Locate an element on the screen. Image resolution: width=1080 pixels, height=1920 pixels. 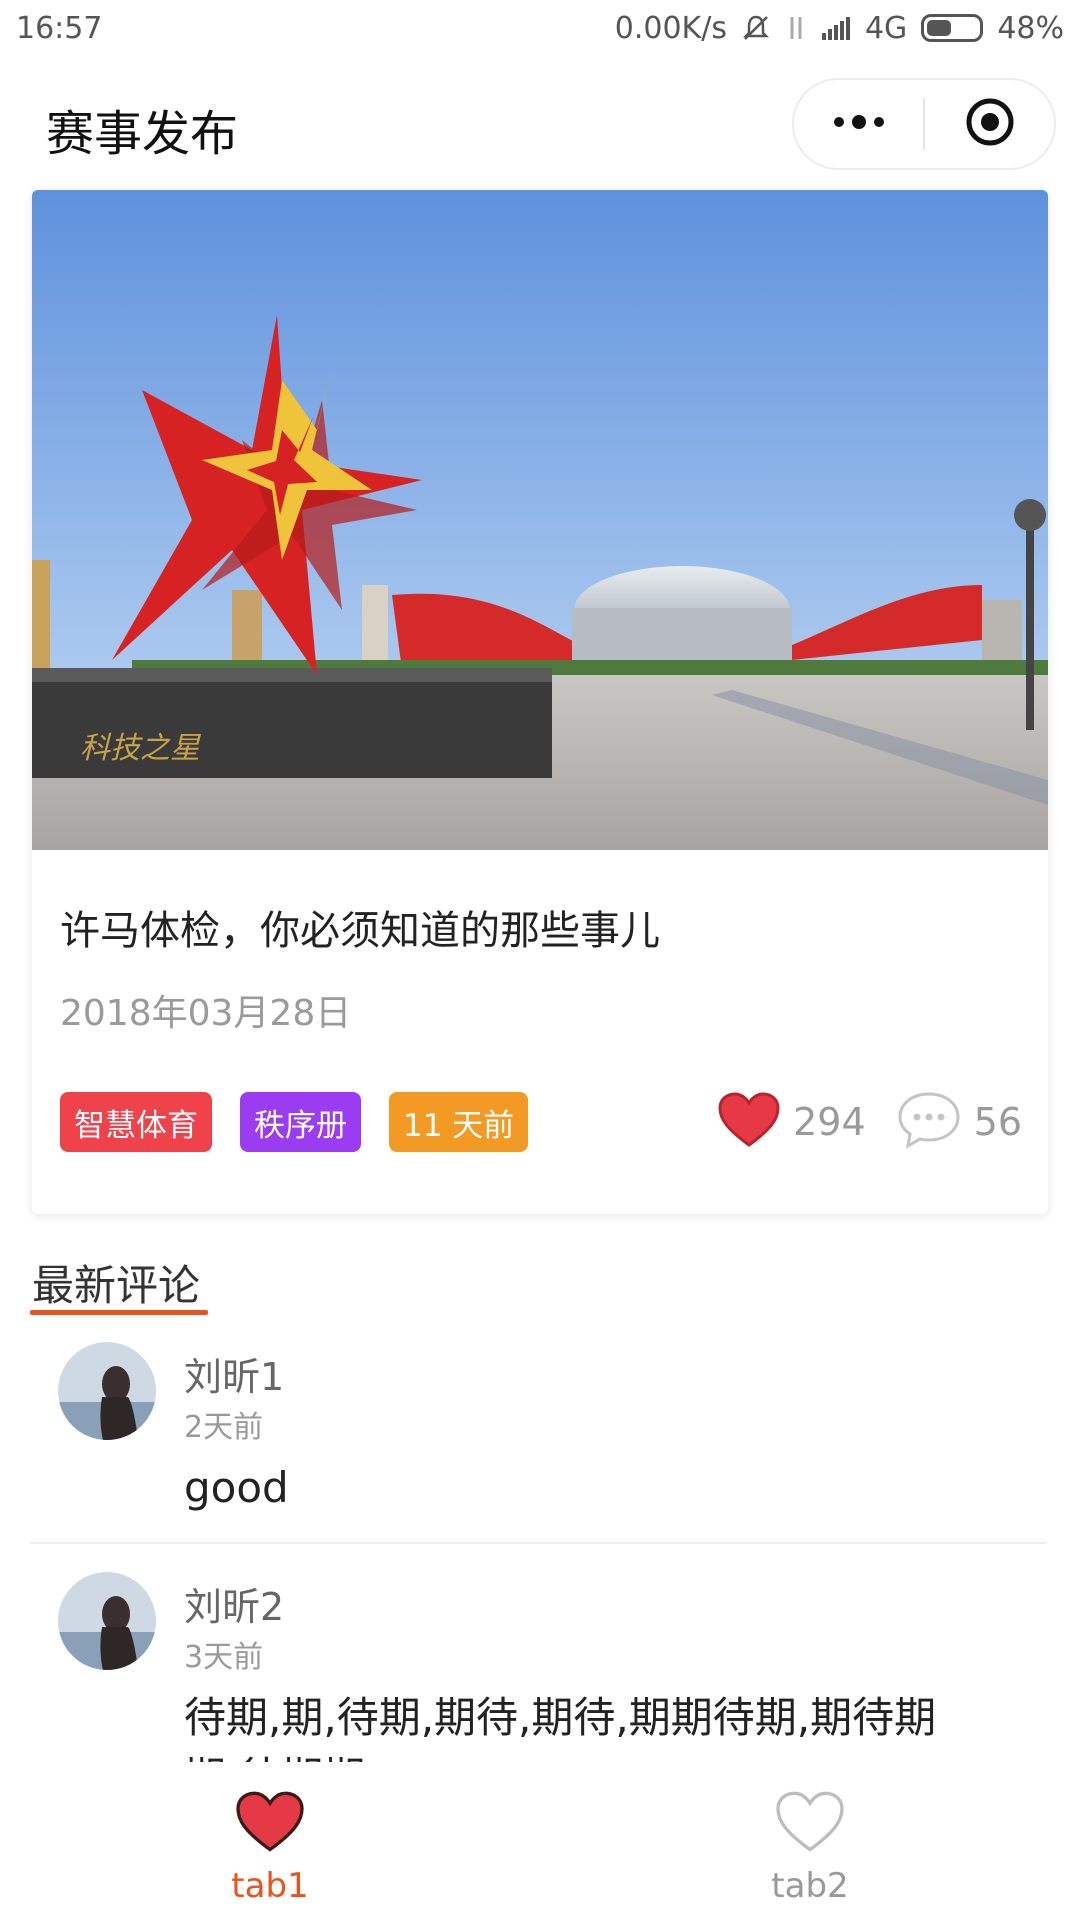
comment-button: 56 is located at coordinates (959, 1122).